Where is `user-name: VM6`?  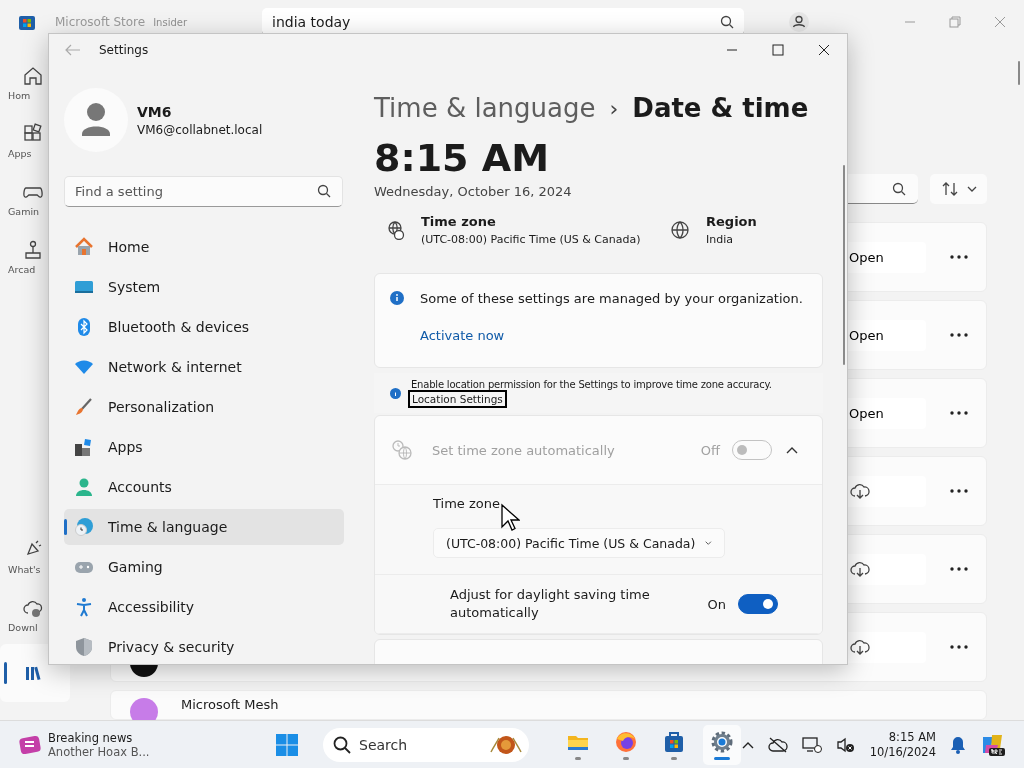 user-name: VM6 is located at coordinates (155, 111).